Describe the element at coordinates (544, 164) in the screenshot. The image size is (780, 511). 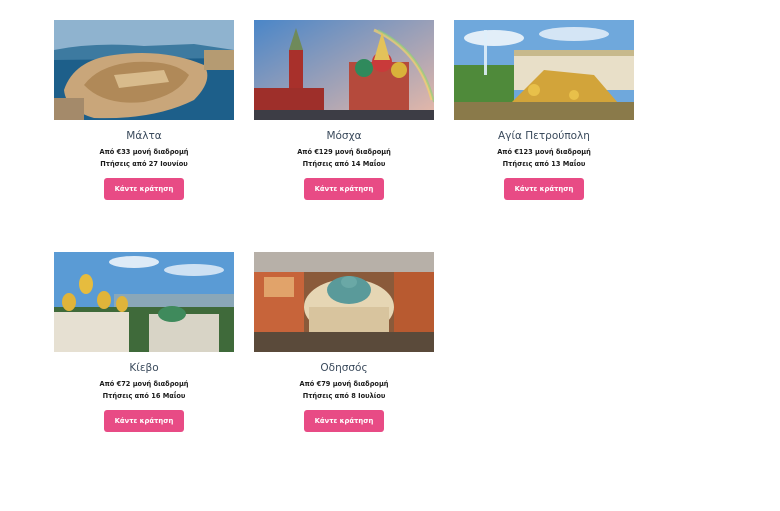
I see `flights-date-text: Πτήσεις από 13 Μαΐου` at that location.